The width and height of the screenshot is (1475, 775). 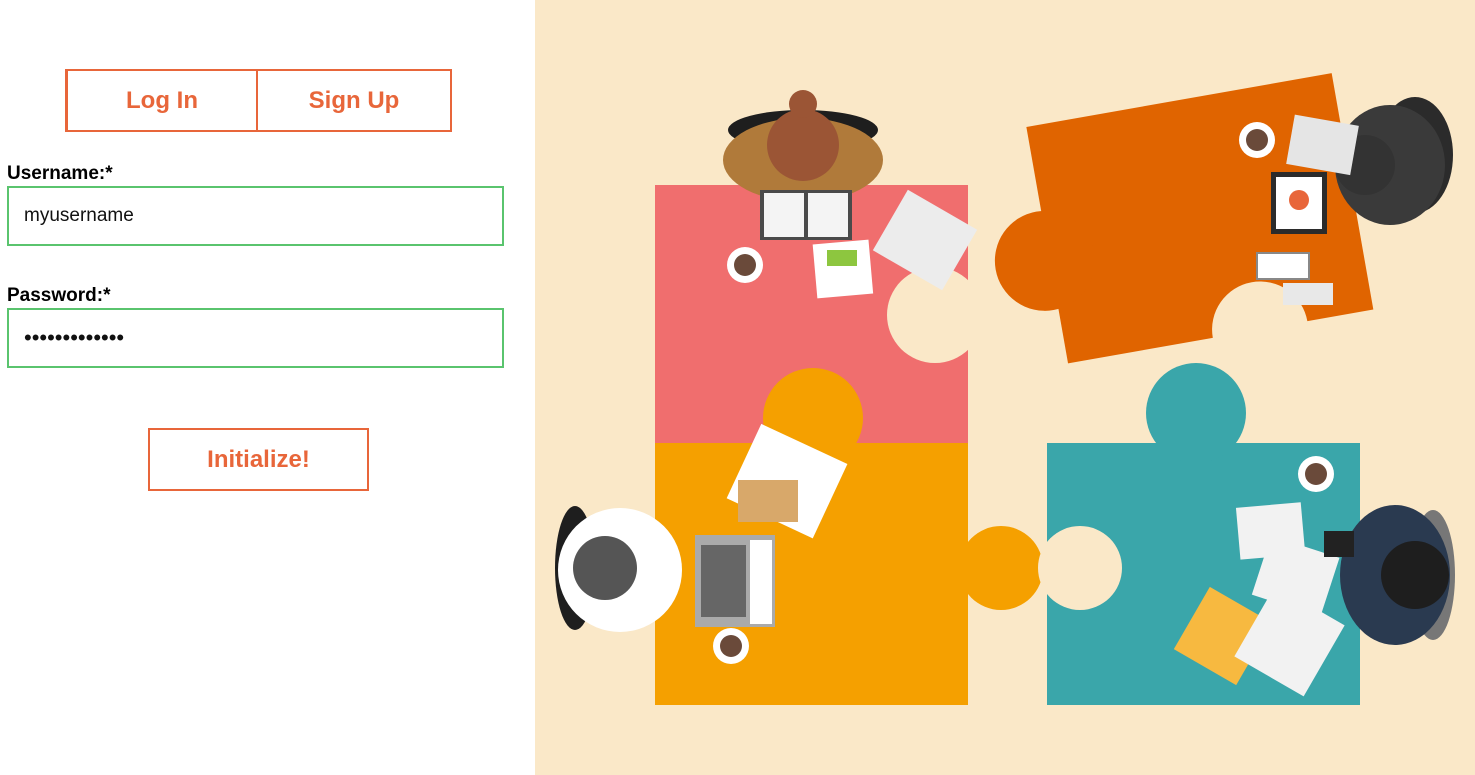 What do you see at coordinates (258, 459) in the screenshot?
I see `initialize-button: Initialize!` at bounding box center [258, 459].